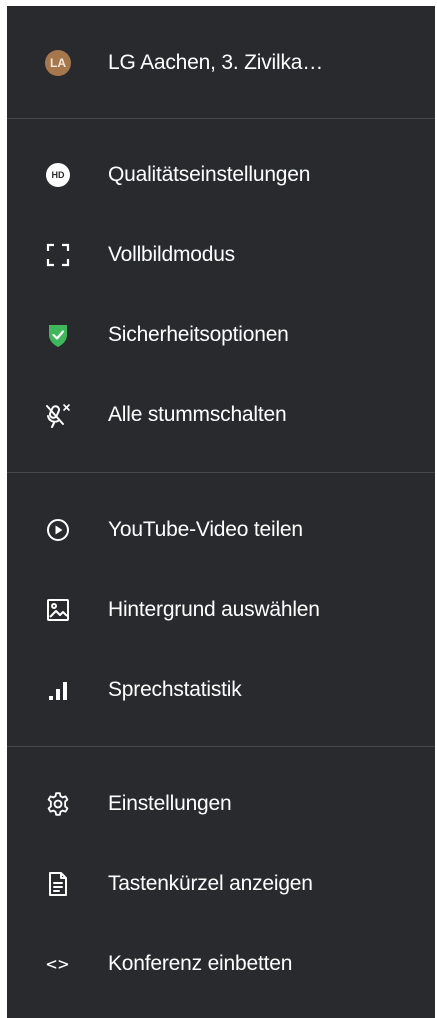 The width and height of the screenshot is (437, 1018). Describe the element at coordinates (210, 883) in the screenshot. I see `menu-item-label: Tastenkürzel anzeigen` at that location.